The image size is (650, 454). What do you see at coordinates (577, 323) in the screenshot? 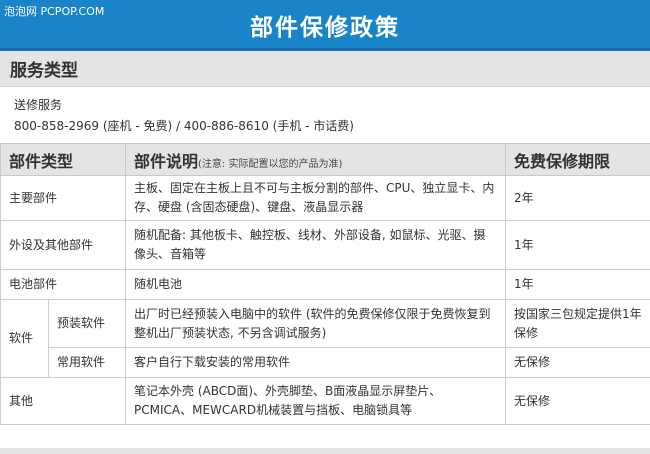
I see `row-warranty-period: 按国家三包规定提供1年保修` at bounding box center [577, 323].